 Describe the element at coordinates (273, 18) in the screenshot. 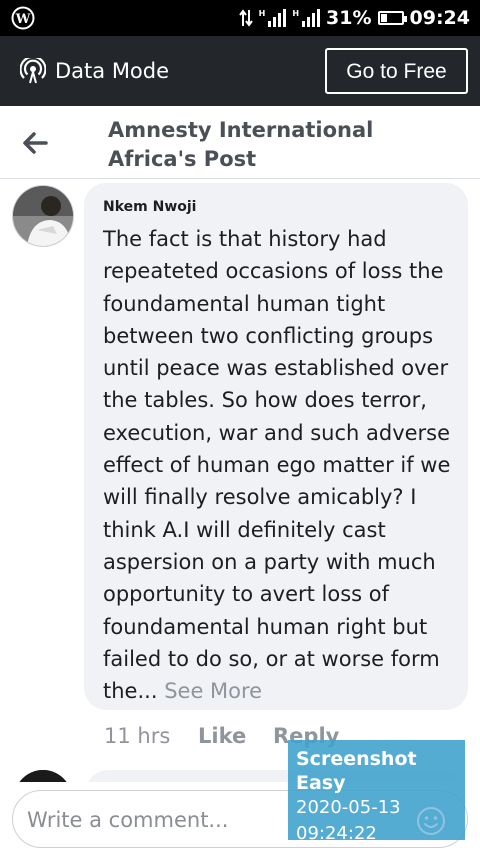

I see `signal-icon: H` at that location.